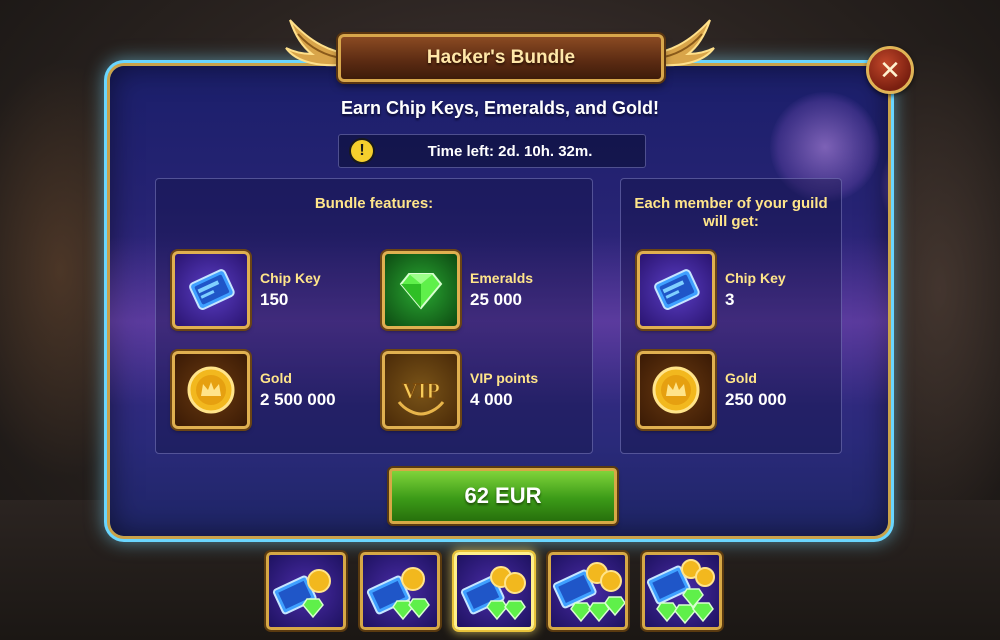  What do you see at coordinates (491, 399) in the screenshot?
I see `item-value: 4 000` at bounding box center [491, 399].